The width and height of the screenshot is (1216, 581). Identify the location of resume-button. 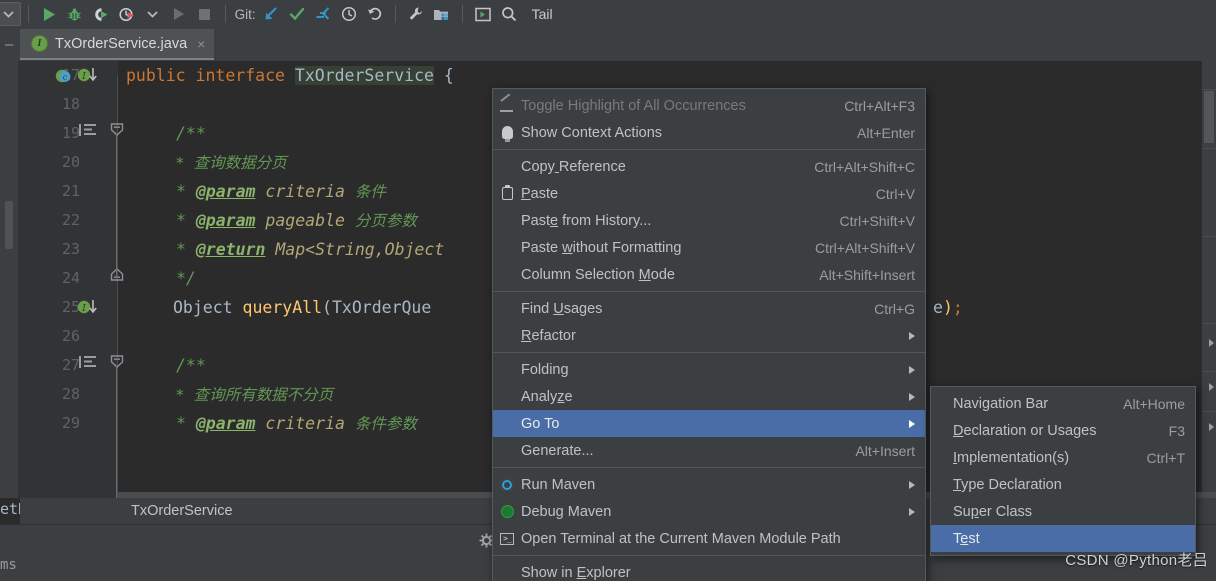
(179, 14).